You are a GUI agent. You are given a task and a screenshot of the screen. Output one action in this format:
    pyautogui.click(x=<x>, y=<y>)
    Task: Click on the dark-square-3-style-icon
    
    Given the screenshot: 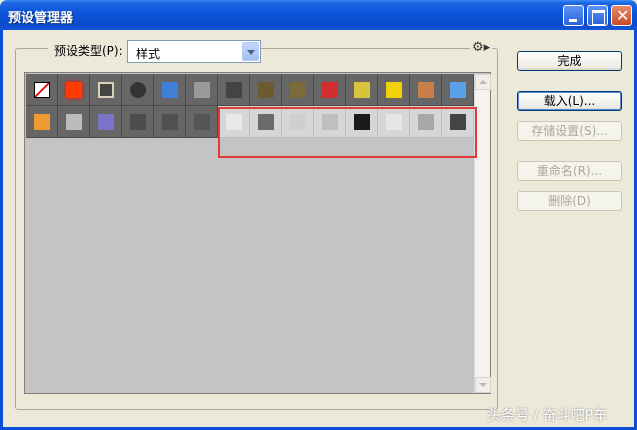 What is the action you would take?
    pyautogui.click(x=202, y=122)
    